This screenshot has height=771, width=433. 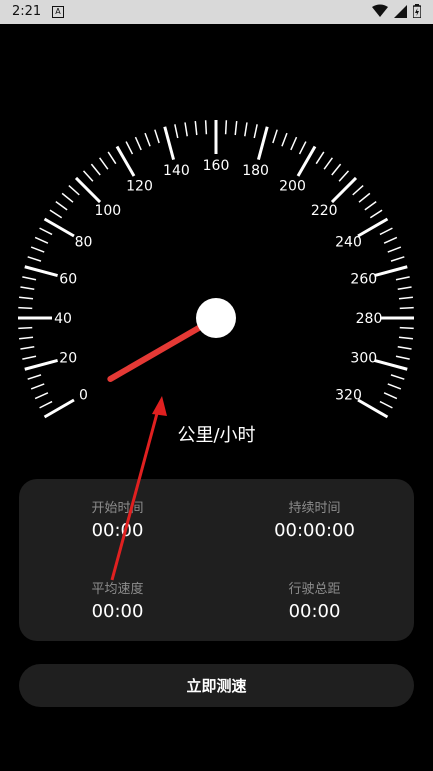 I want to click on signal-icon, so click(x=400, y=11).